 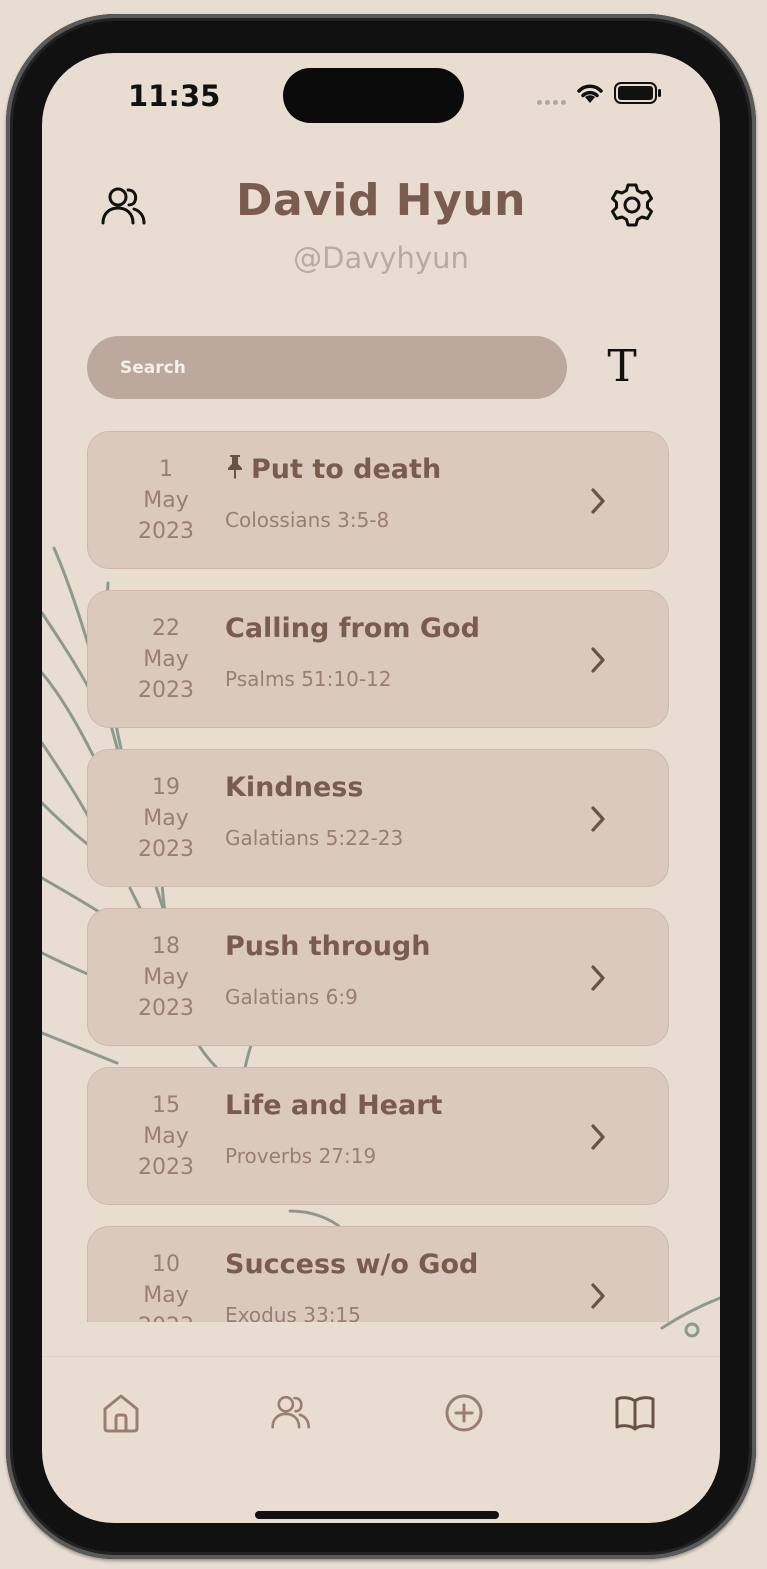 I want to click on status-icons, so click(x=599, y=93).